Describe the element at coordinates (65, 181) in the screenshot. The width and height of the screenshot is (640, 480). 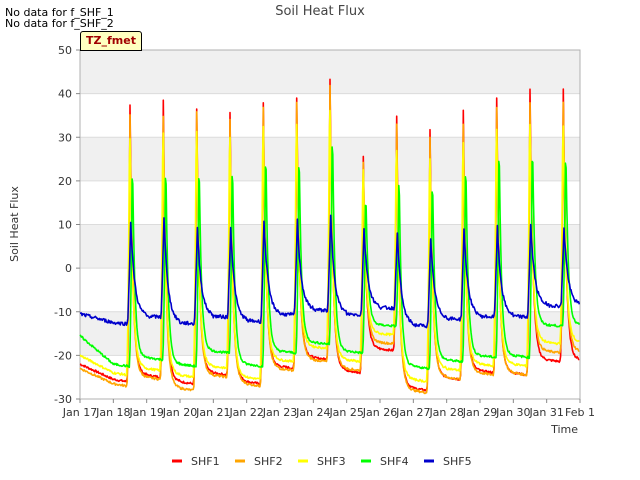
I see `y-tick-label: 20` at that location.